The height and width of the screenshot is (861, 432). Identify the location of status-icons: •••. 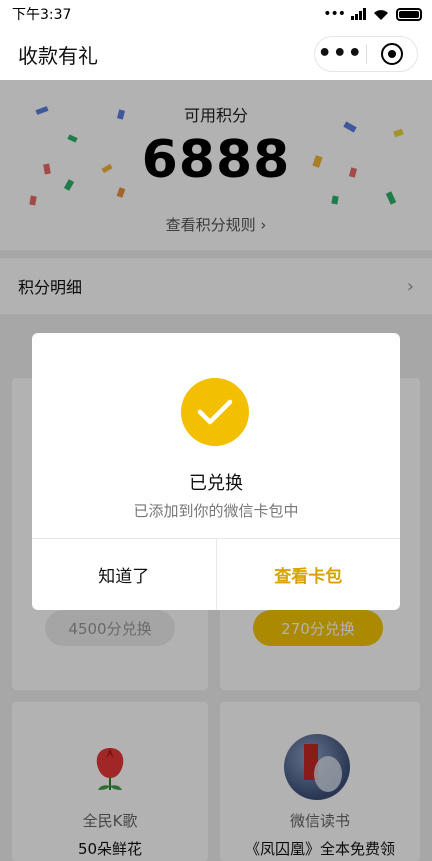
(372, 14).